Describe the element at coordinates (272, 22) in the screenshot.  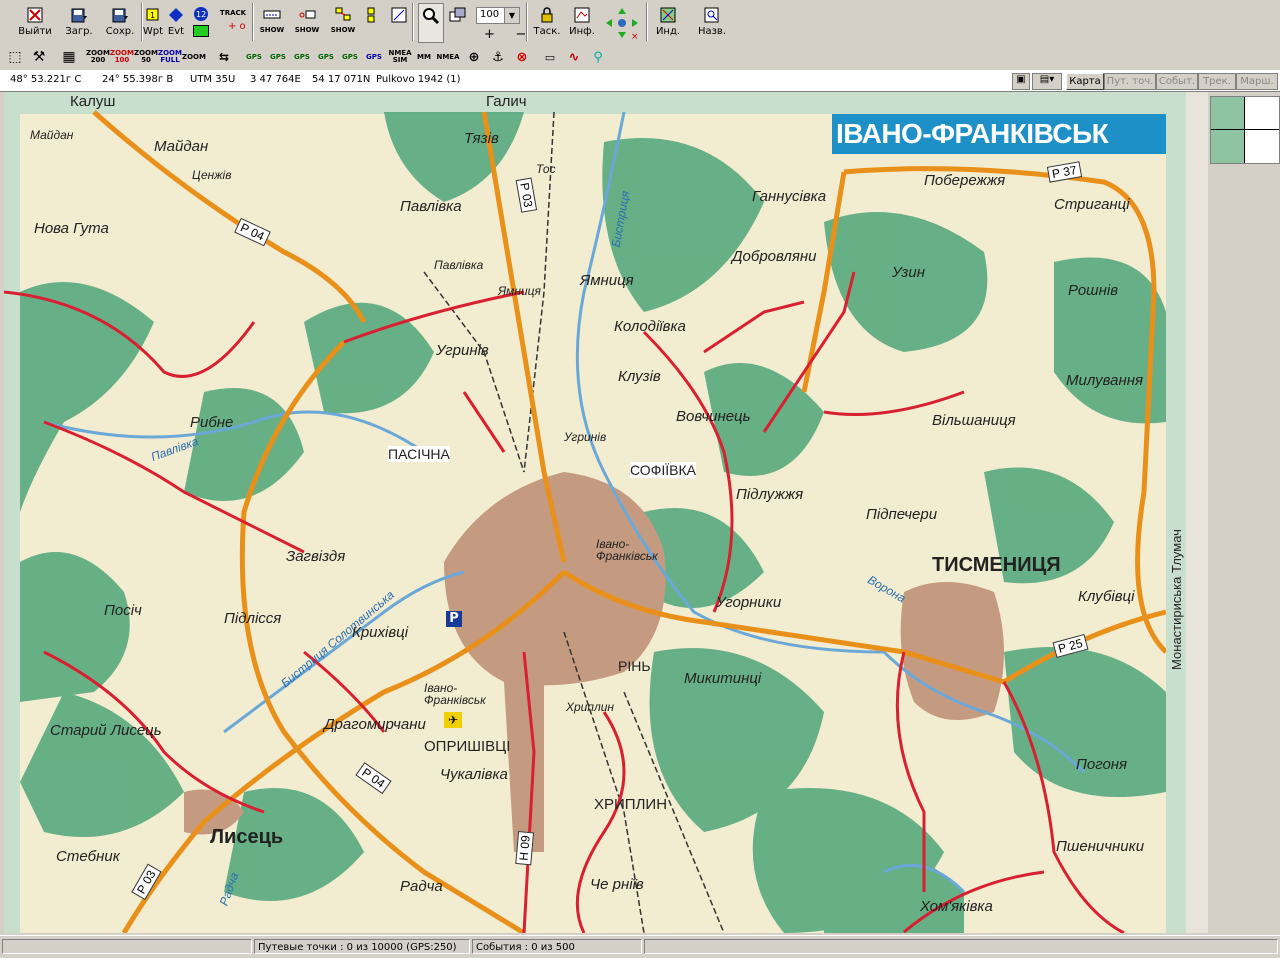
I see `show-track-button: SHOW` at that location.